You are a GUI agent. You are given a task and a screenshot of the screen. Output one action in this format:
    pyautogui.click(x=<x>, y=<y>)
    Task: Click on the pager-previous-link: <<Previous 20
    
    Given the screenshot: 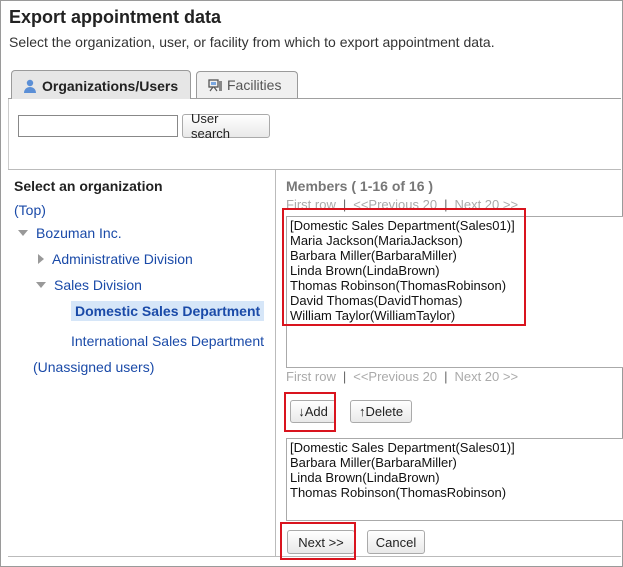 What is the action you would take?
    pyautogui.click(x=395, y=376)
    